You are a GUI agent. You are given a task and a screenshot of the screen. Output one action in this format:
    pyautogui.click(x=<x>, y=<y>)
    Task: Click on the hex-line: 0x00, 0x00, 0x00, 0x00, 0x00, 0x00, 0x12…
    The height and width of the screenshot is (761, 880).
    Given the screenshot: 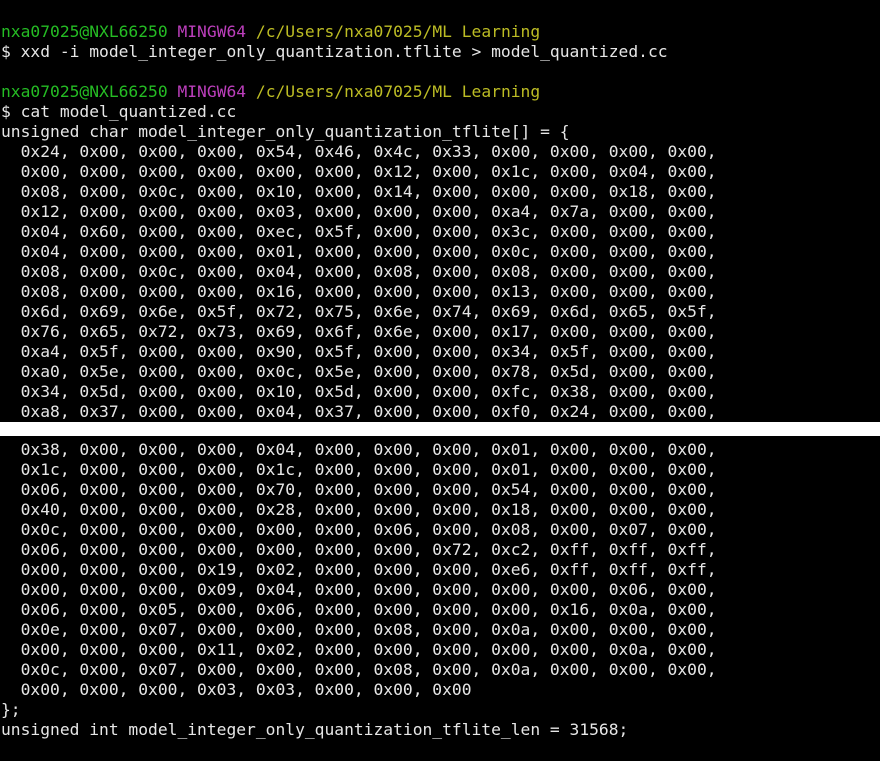 What is the action you would take?
    pyautogui.click(x=359, y=171)
    